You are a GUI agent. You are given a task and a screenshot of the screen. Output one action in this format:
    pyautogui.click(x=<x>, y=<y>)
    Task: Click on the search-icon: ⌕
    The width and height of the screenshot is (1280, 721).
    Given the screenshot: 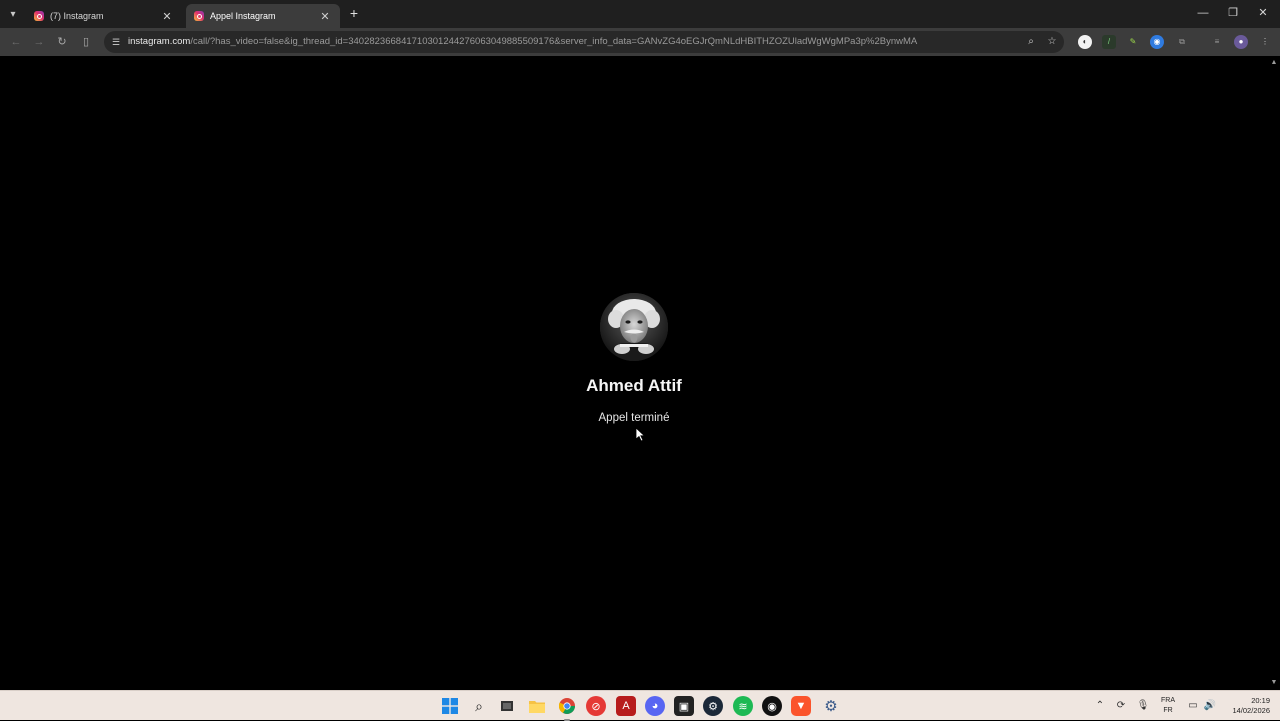 What is the action you would take?
    pyautogui.click(x=479, y=706)
    